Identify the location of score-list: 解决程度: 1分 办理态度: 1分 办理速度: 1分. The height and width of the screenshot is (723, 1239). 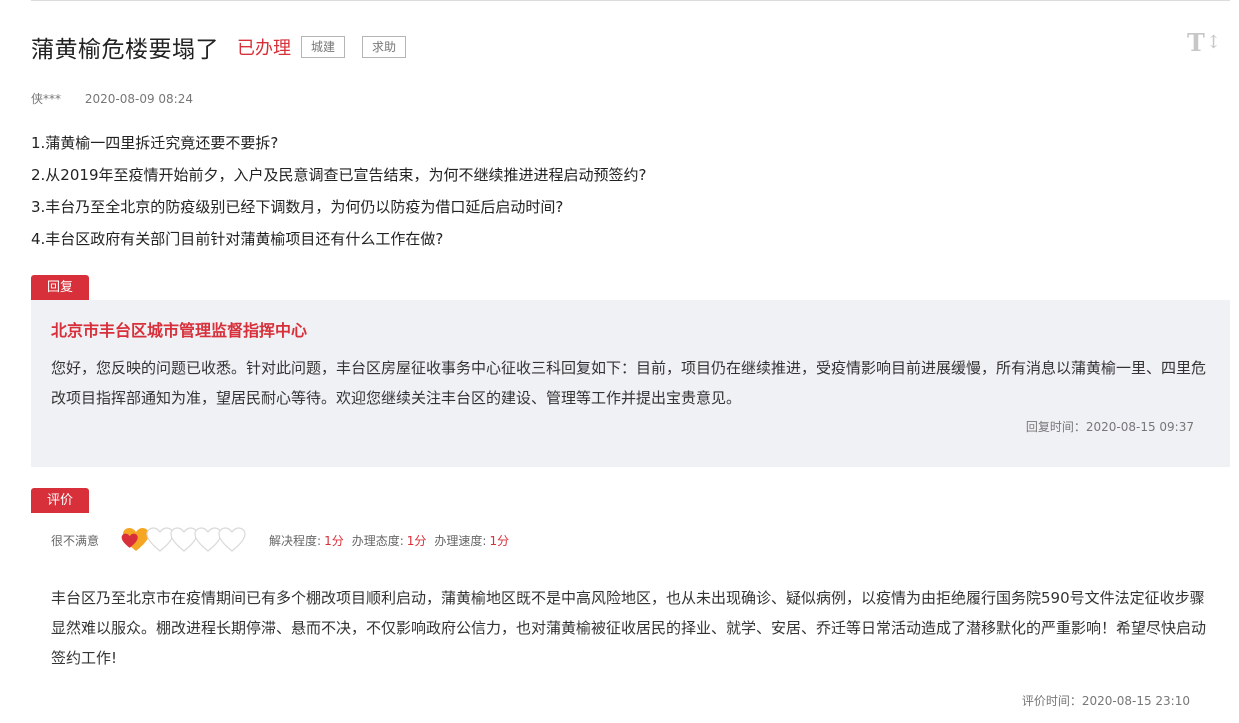
(393, 540).